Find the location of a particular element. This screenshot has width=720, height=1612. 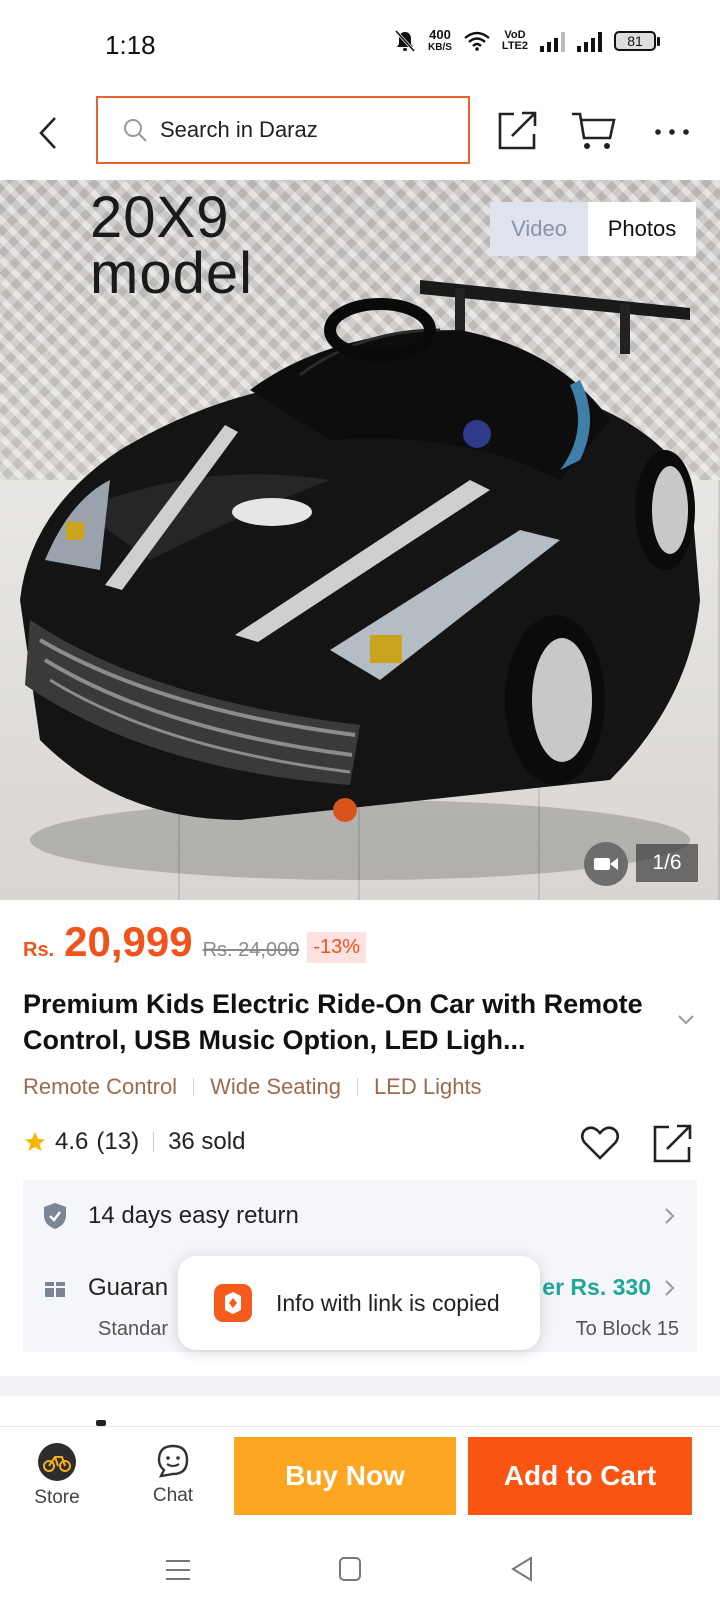

toast-message: Info with link is copied is located at coordinates (388, 1302).